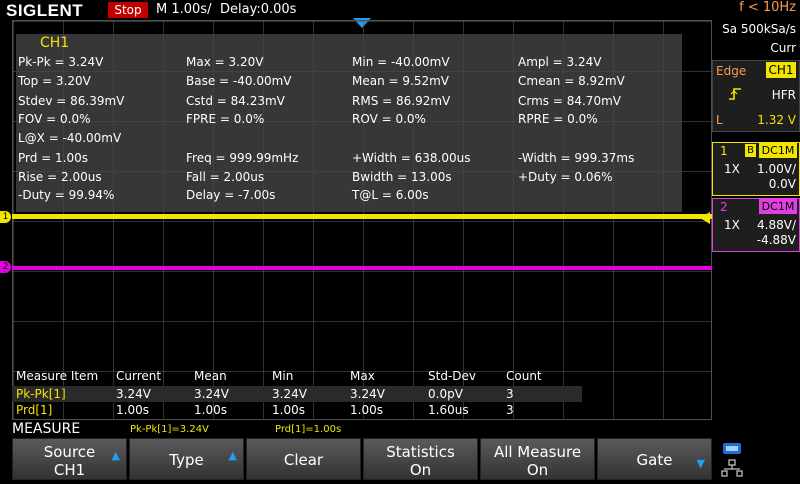  I want to click on brand-logo: SIGLENT, so click(45, 10).